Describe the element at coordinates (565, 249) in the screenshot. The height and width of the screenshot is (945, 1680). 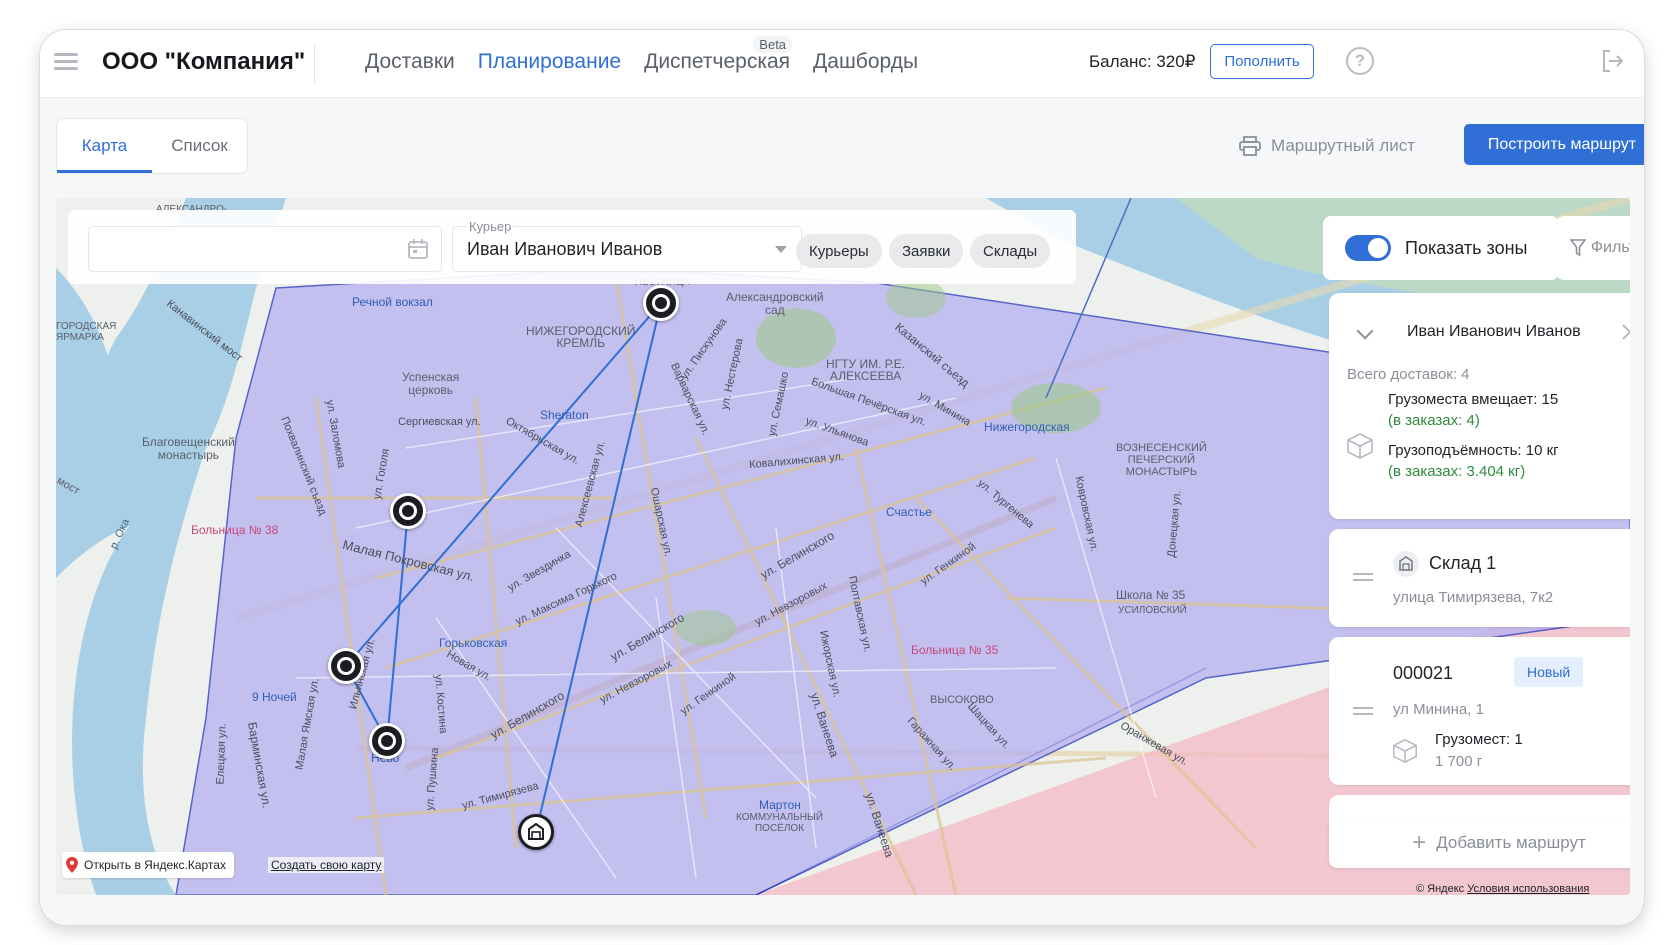
I see `courier-value: Иван Иванович Иванов` at that location.